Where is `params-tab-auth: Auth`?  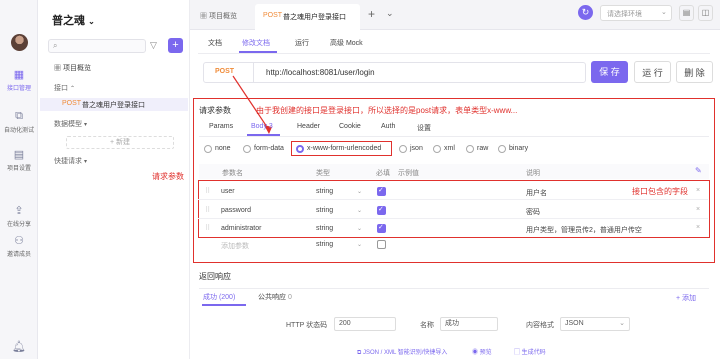 params-tab-auth: Auth is located at coordinates (388, 126).